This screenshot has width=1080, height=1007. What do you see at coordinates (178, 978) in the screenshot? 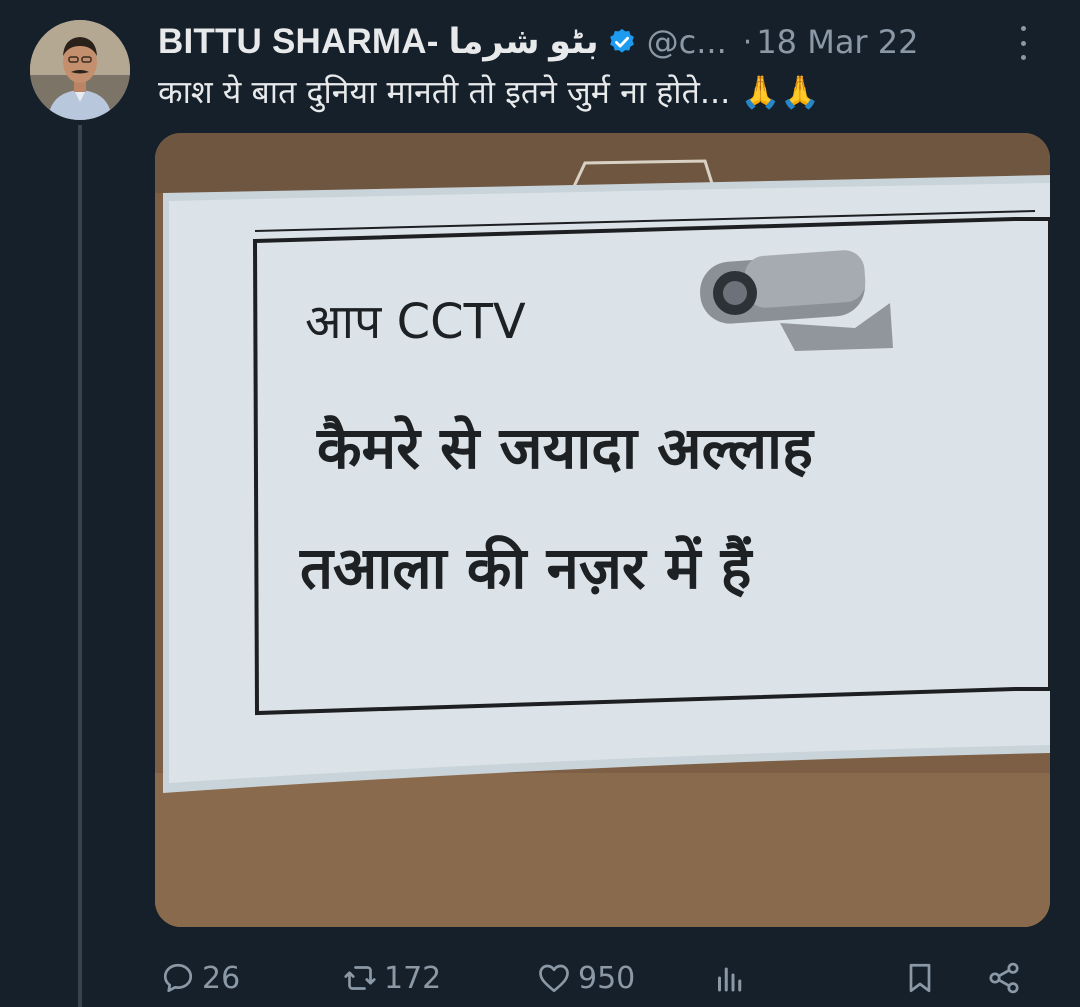
I see `reply-icon` at bounding box center [178, 978].